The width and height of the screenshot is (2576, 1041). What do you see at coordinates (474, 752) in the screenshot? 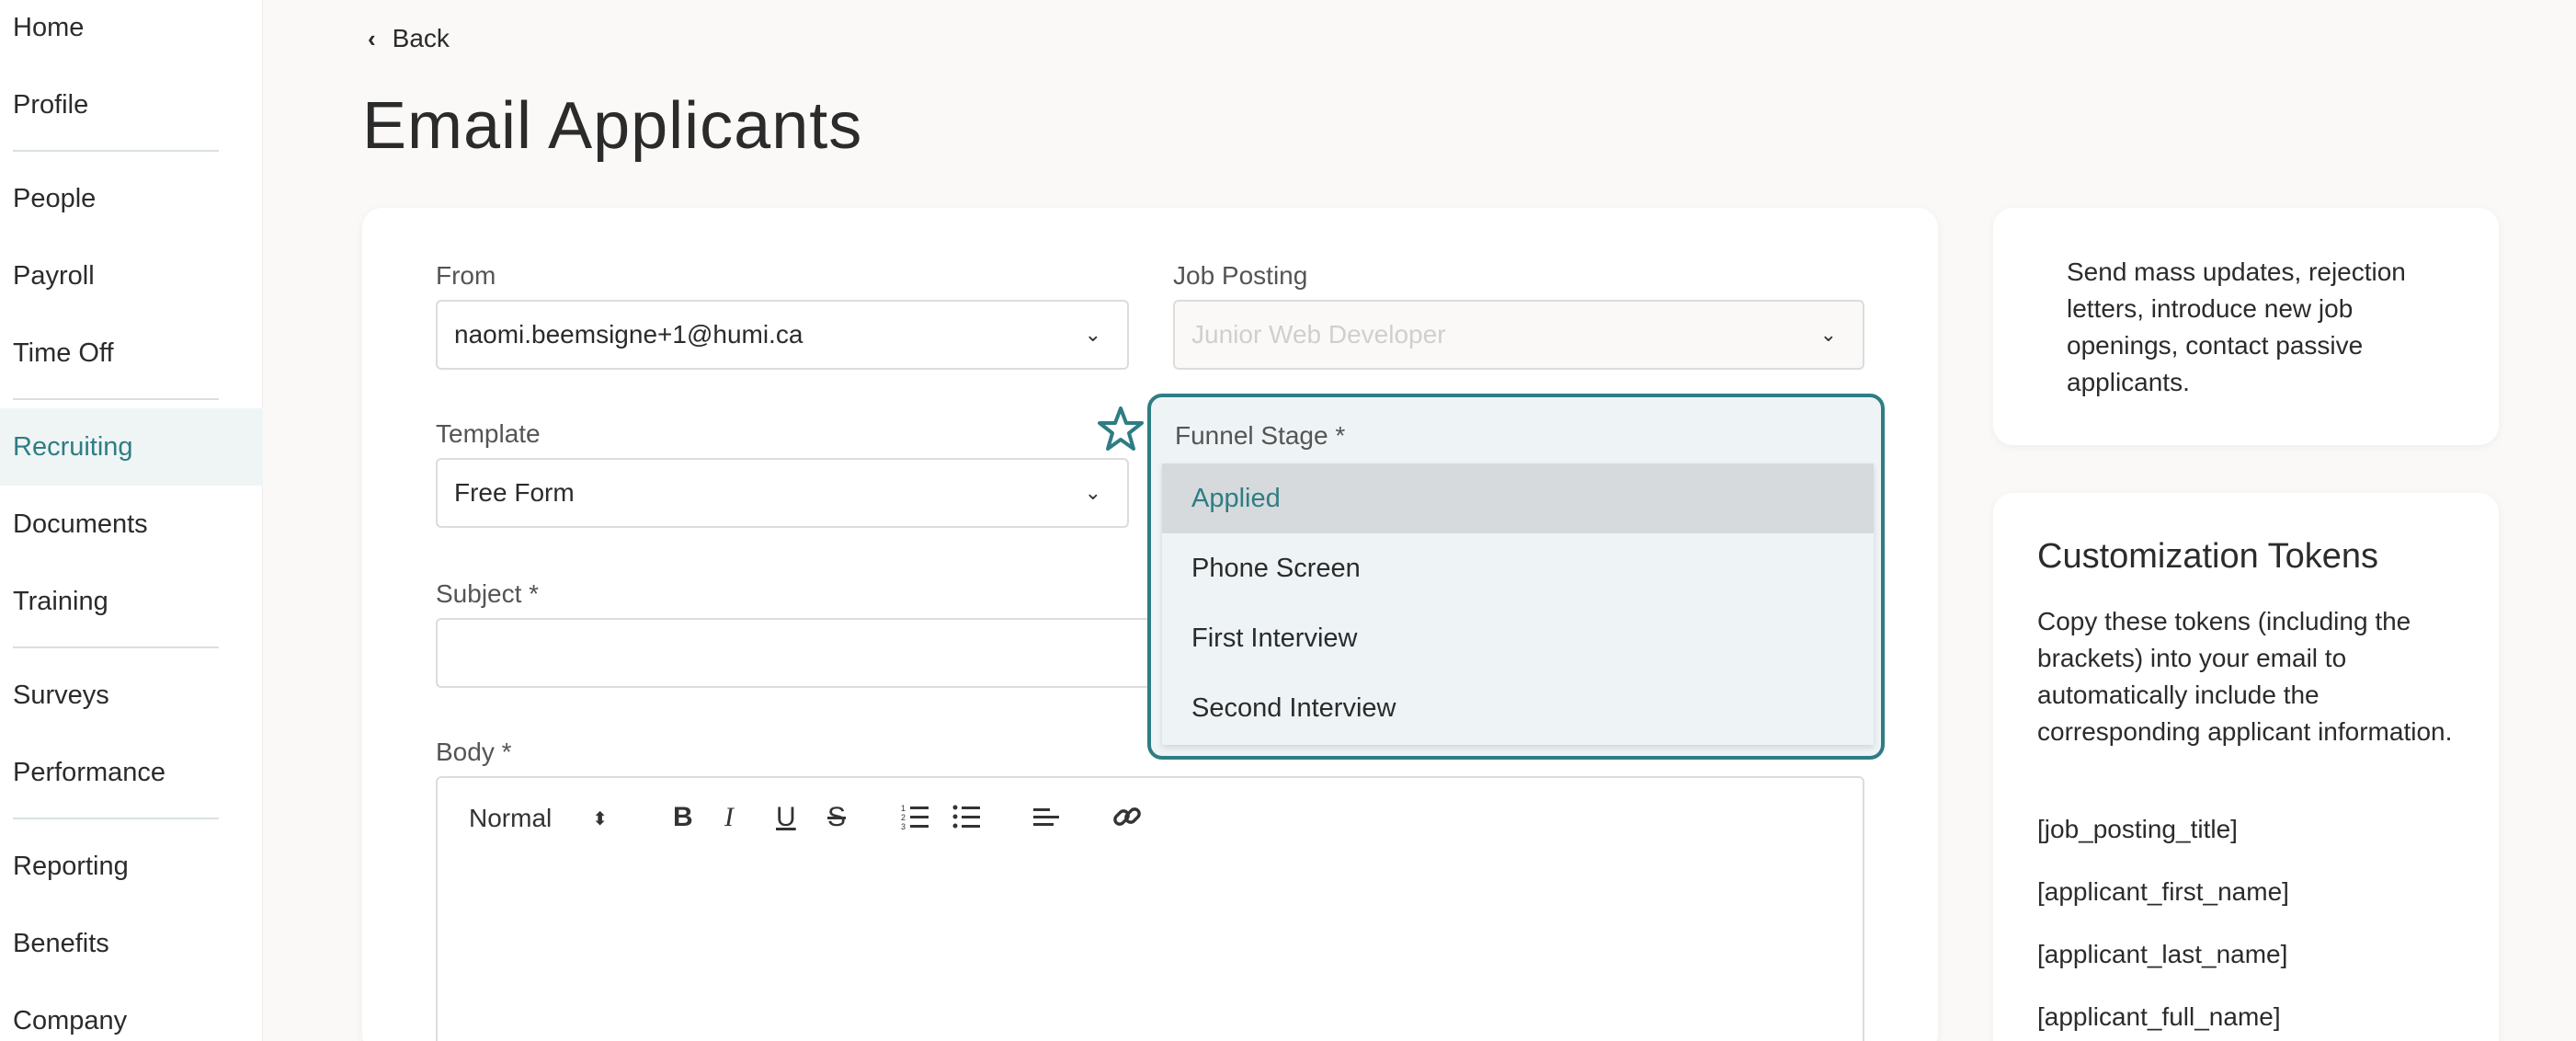
I see `body-label: Body *` at bounding box center [474, 752].